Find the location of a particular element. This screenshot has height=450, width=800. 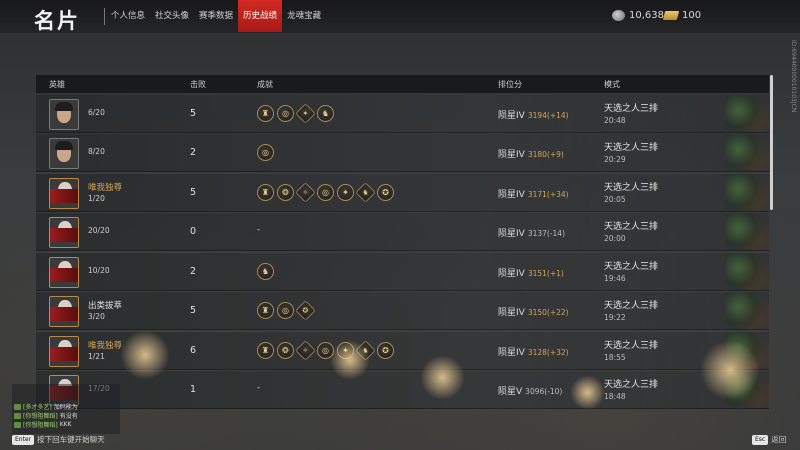

rank-score: 陨星IV 3194(+14) is located at coordinates (533, 114).